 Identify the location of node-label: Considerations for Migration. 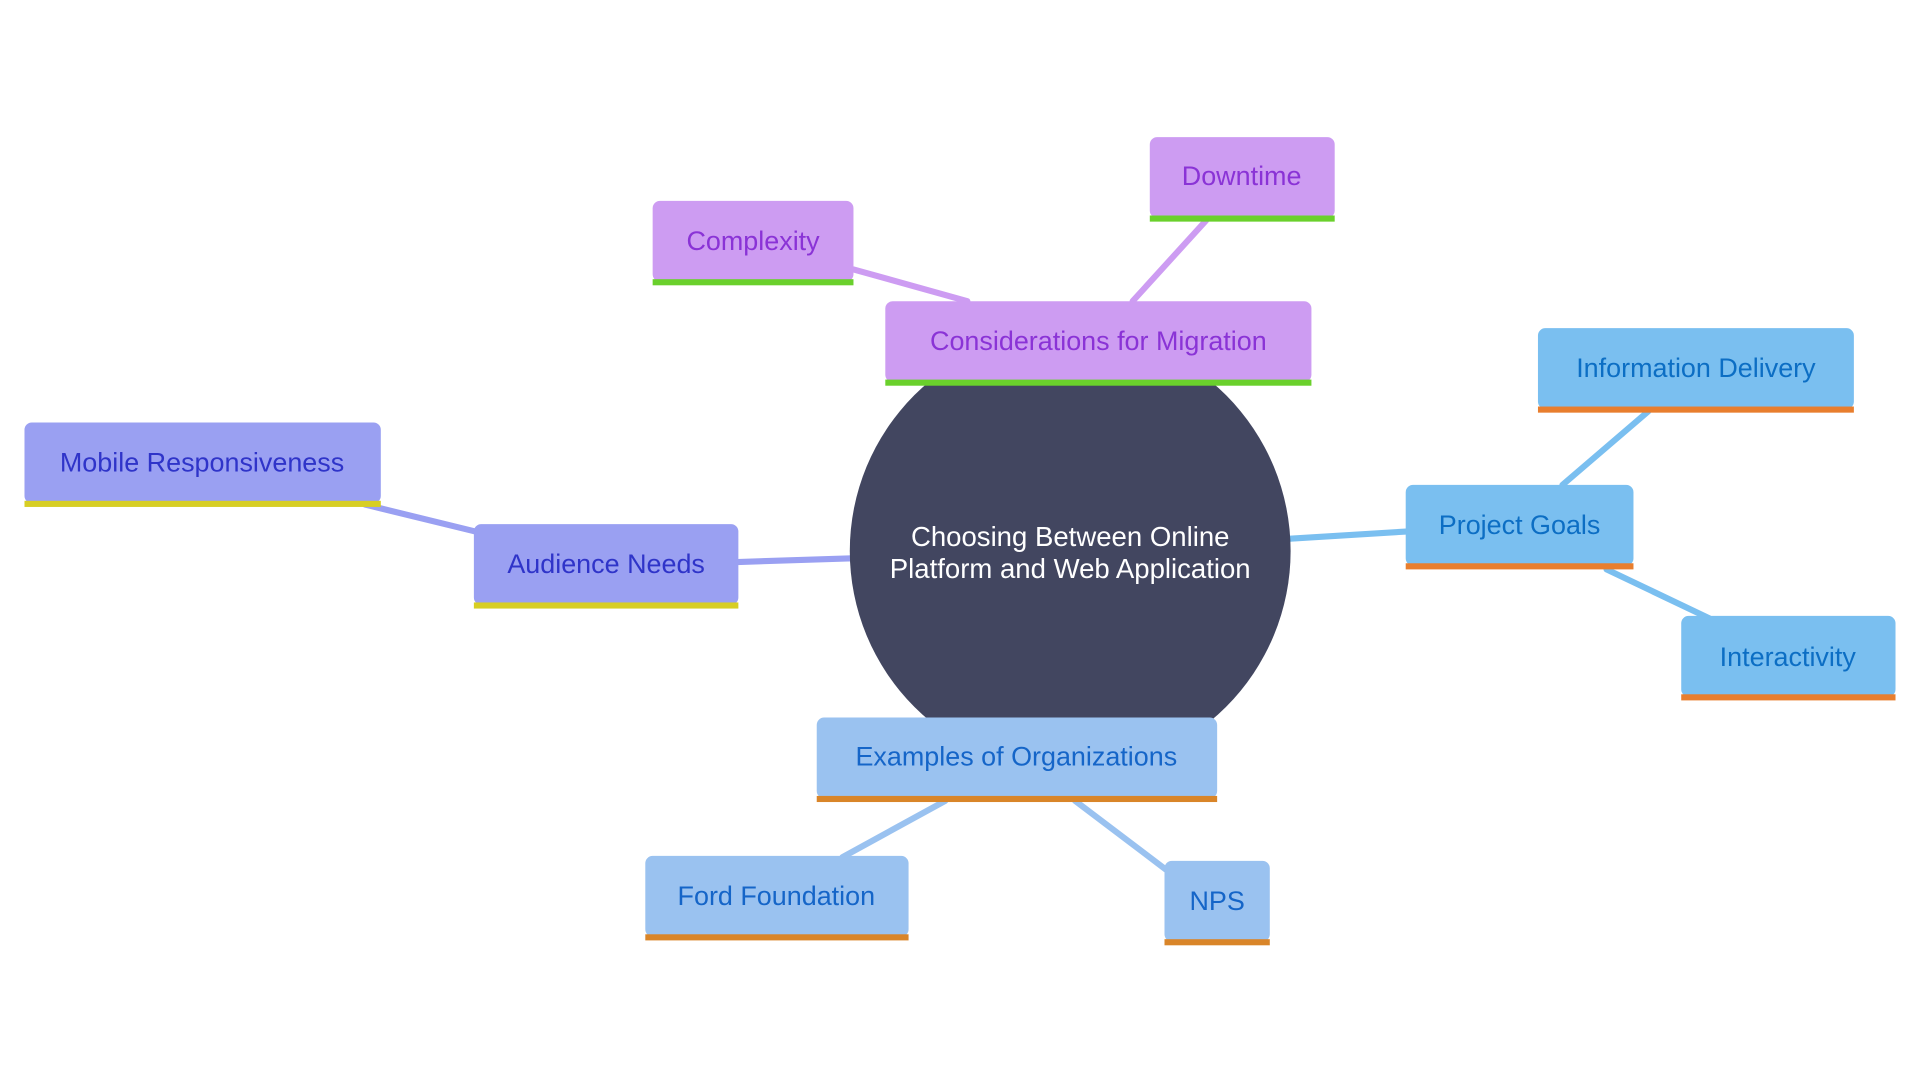
(1098, 341).